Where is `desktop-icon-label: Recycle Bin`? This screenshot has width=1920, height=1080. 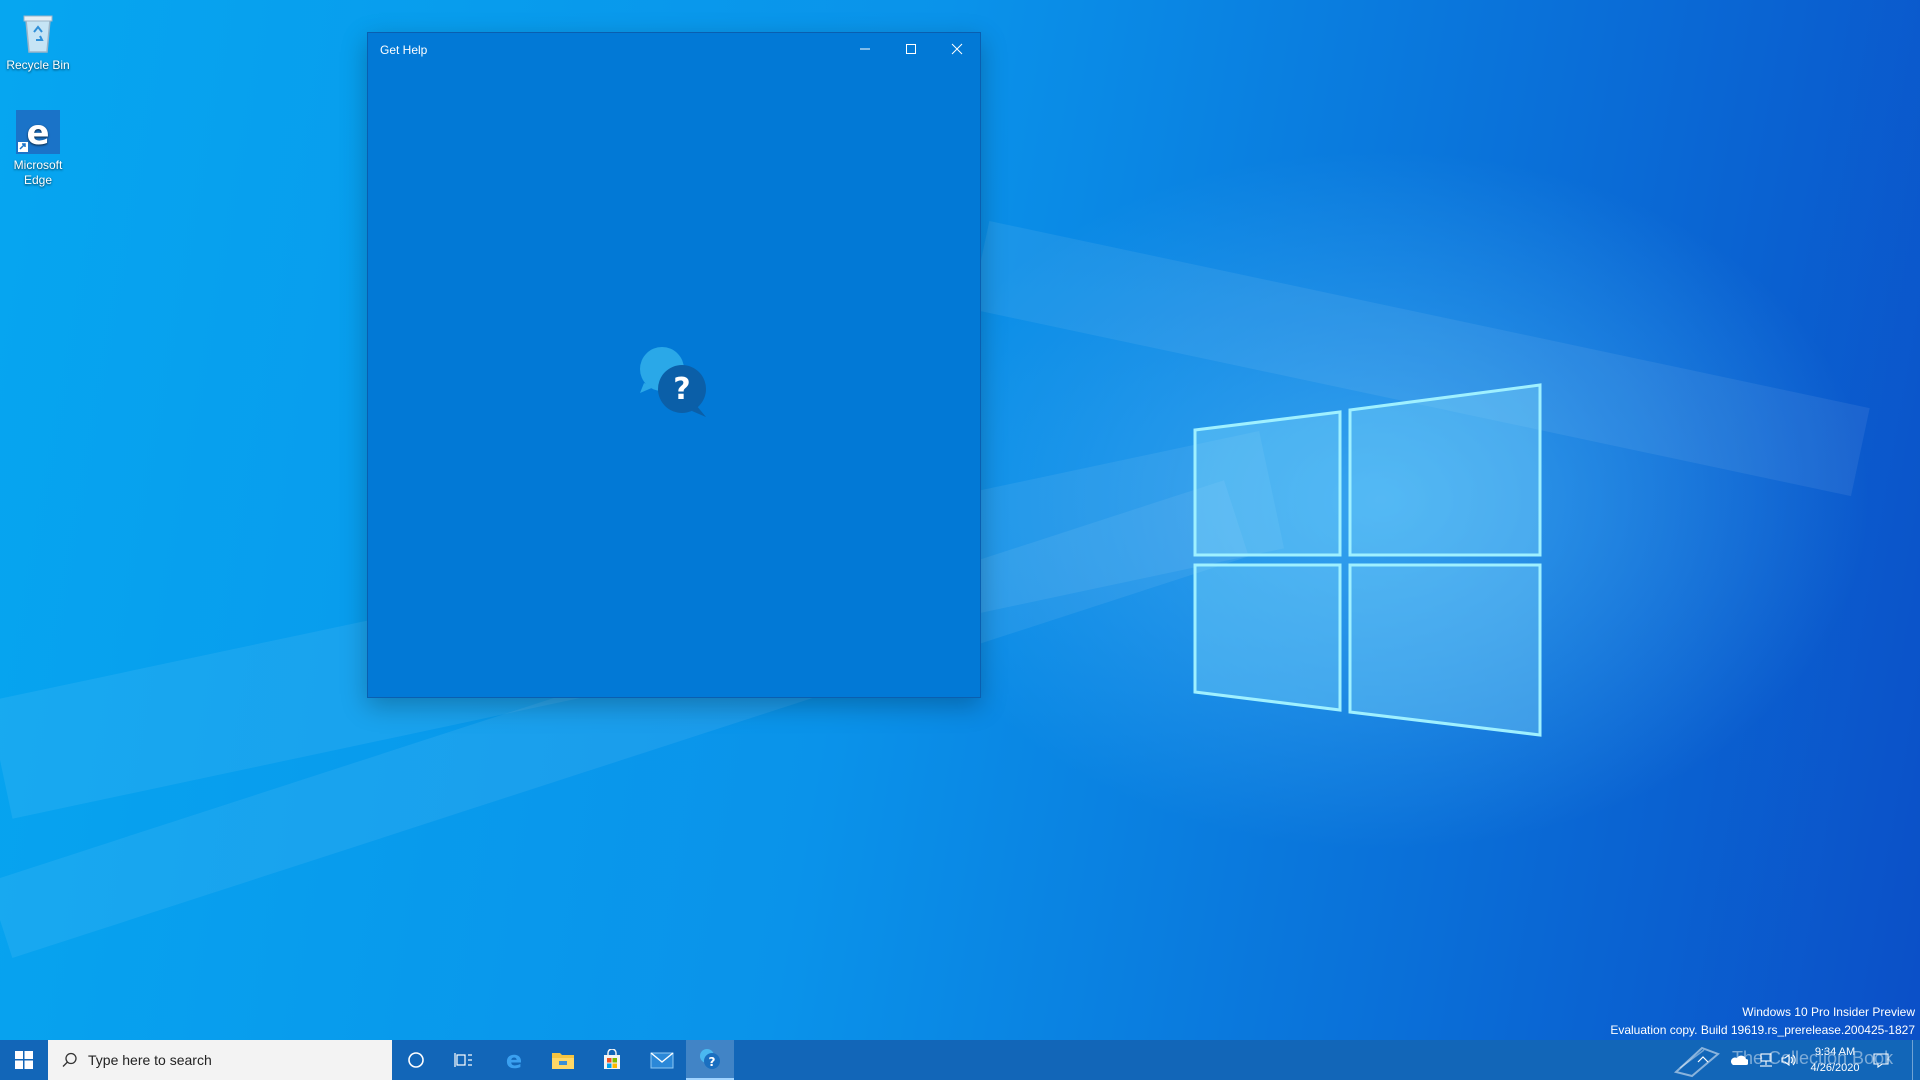
desktop-icon-label: Recycle Bin is located at coordinates (38, 65).